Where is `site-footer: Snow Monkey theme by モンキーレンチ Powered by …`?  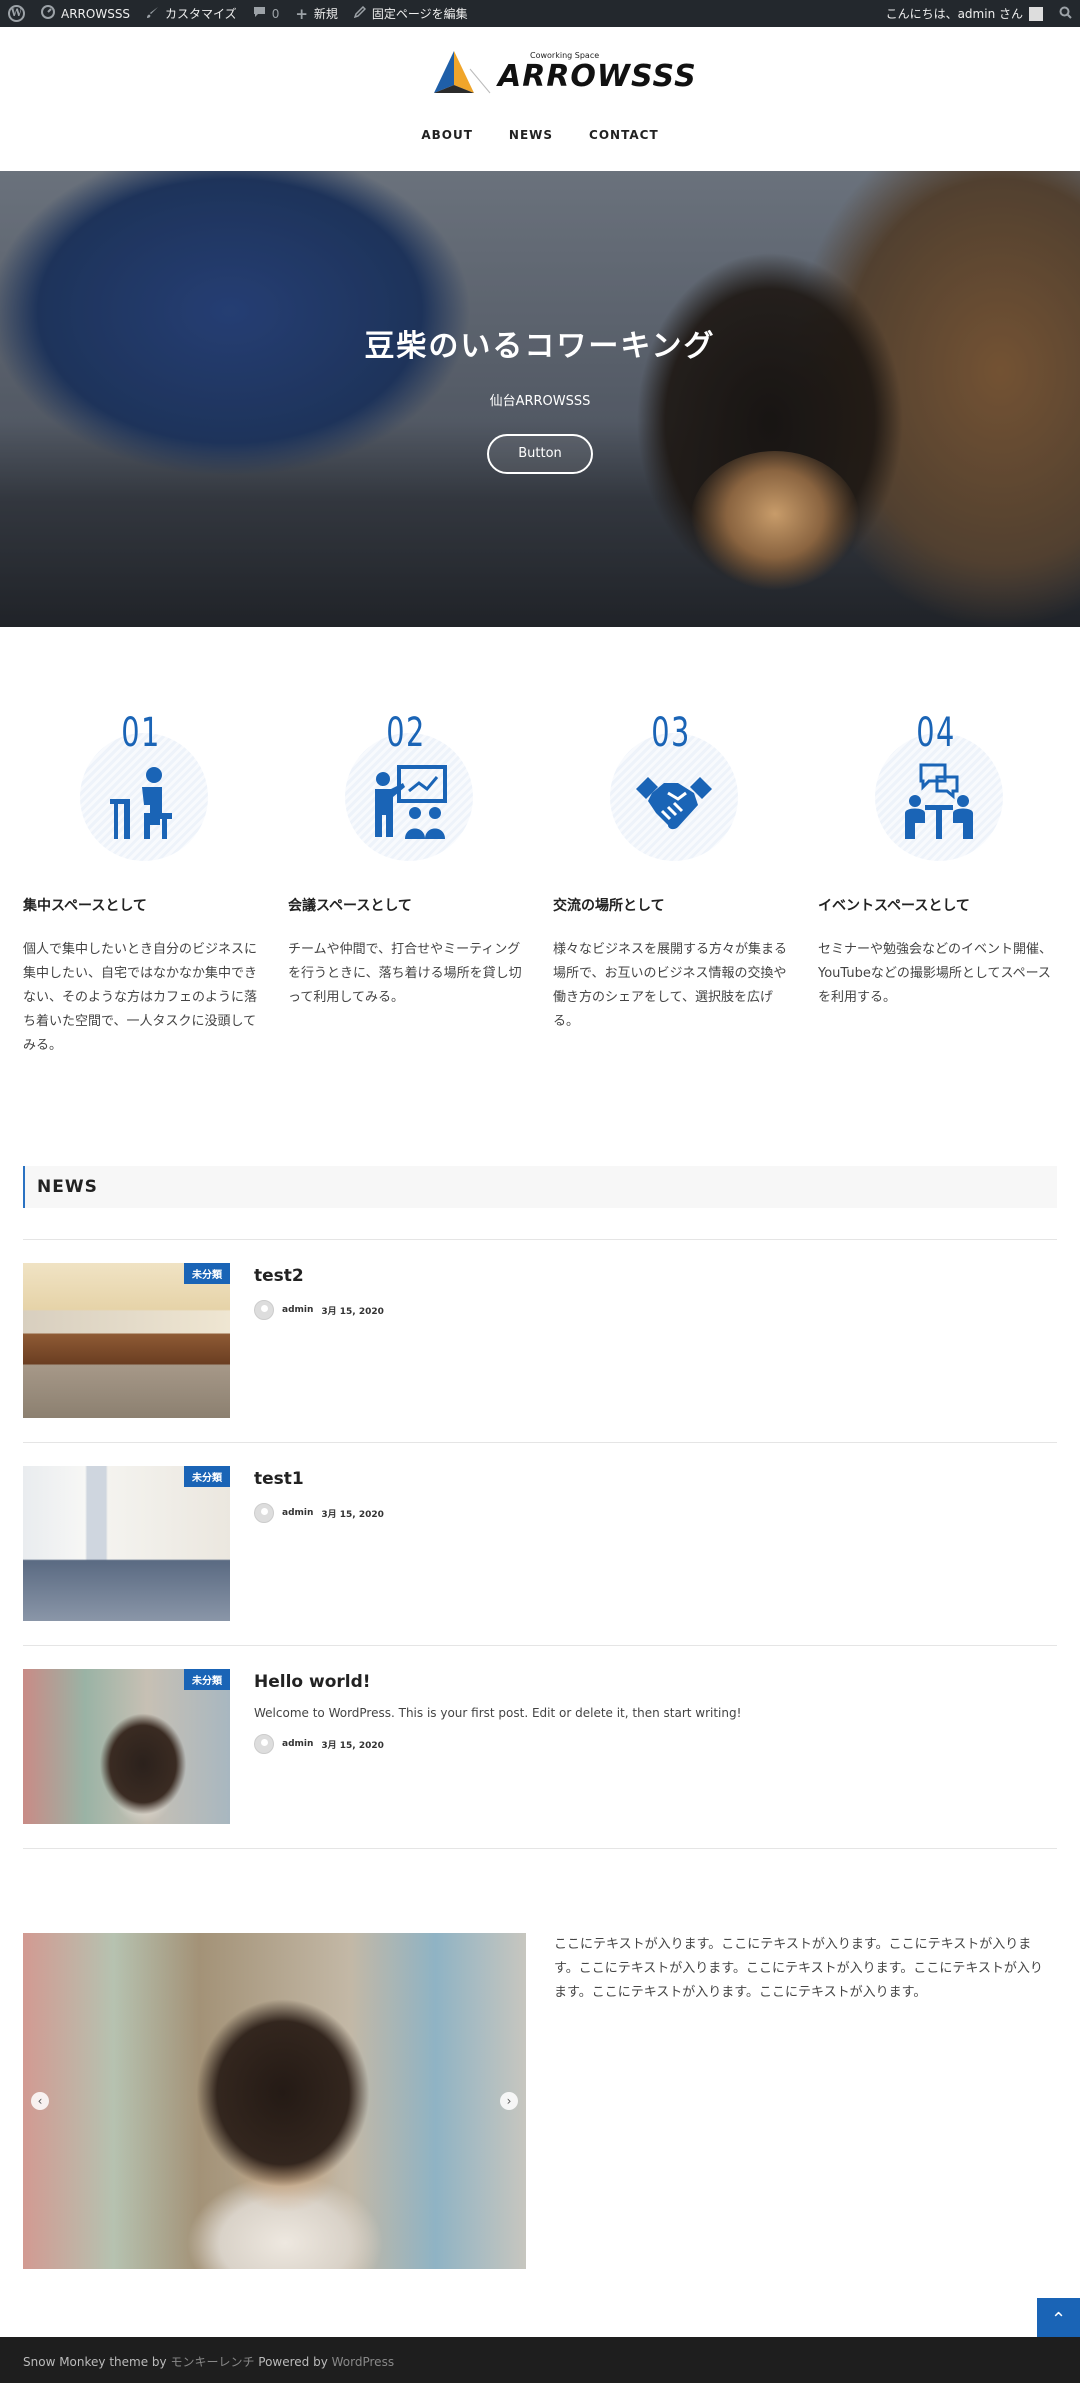 site-footer: Snow Monkey theme by モンキーレンチ Powered by … is located at coordinates (540, 2360).